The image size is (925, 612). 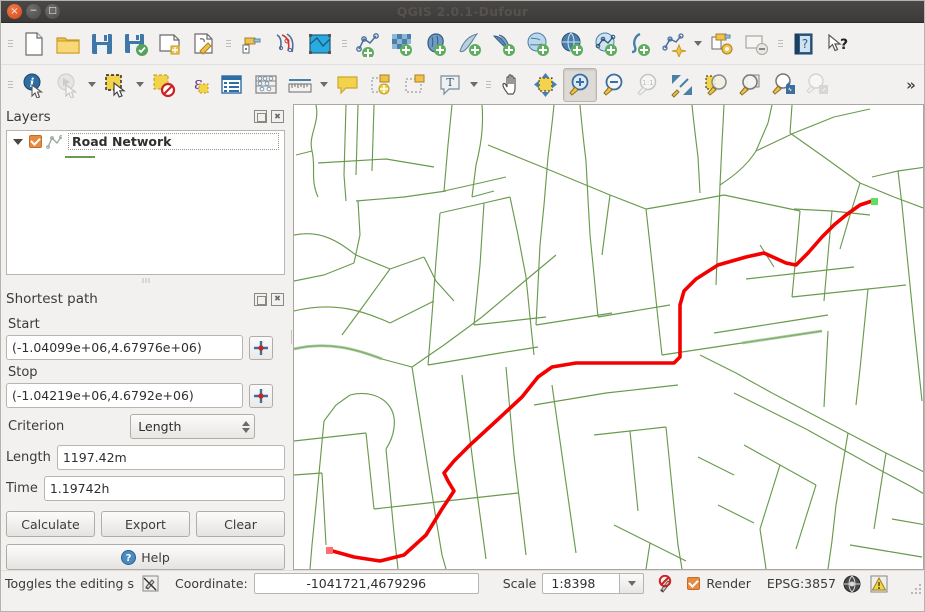 What do you see at coordinates (648, 85) in the screenshot?
I see `zoom-actual-size-button: 1:1` at bounding box center [648, 85].